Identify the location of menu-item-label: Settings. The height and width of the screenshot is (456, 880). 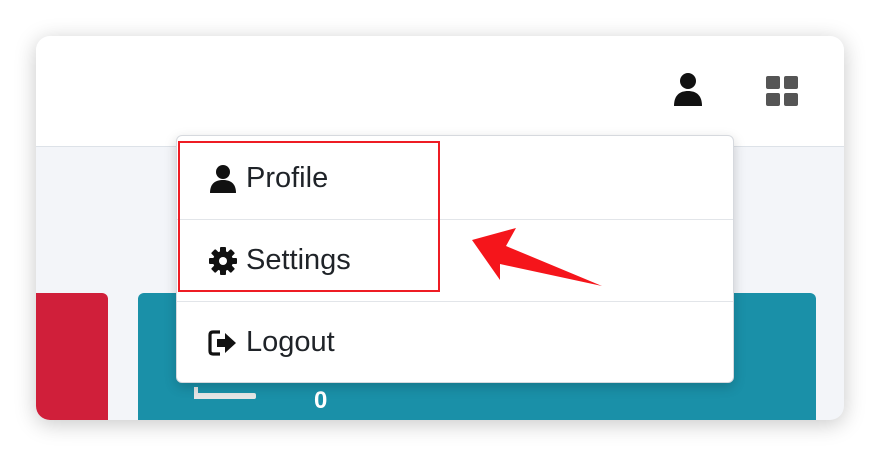
(298, 260).